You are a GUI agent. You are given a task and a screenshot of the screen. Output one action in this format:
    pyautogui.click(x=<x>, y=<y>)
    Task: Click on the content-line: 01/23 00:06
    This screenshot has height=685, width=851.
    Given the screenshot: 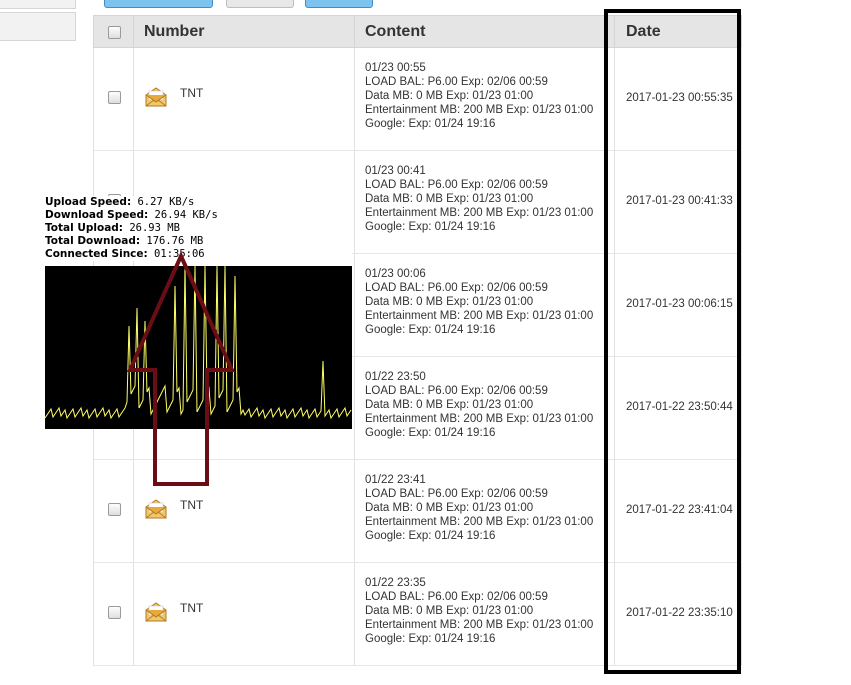 What is the action you would take?
    pyautogui.click(x=395, y=274)
    